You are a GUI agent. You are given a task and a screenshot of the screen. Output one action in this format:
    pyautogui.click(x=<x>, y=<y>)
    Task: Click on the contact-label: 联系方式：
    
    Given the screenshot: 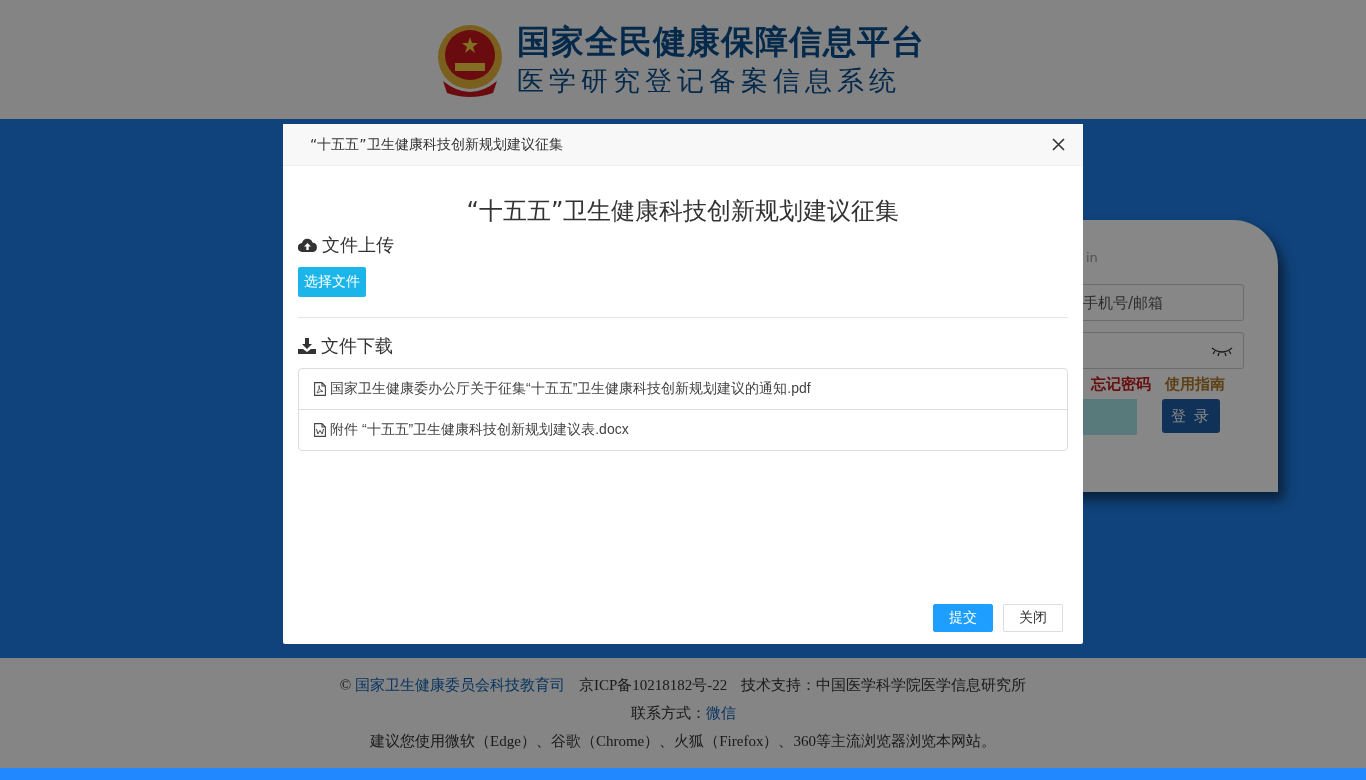 What is the action you would take?
    pyautogui.click(x=668, y=713)
    